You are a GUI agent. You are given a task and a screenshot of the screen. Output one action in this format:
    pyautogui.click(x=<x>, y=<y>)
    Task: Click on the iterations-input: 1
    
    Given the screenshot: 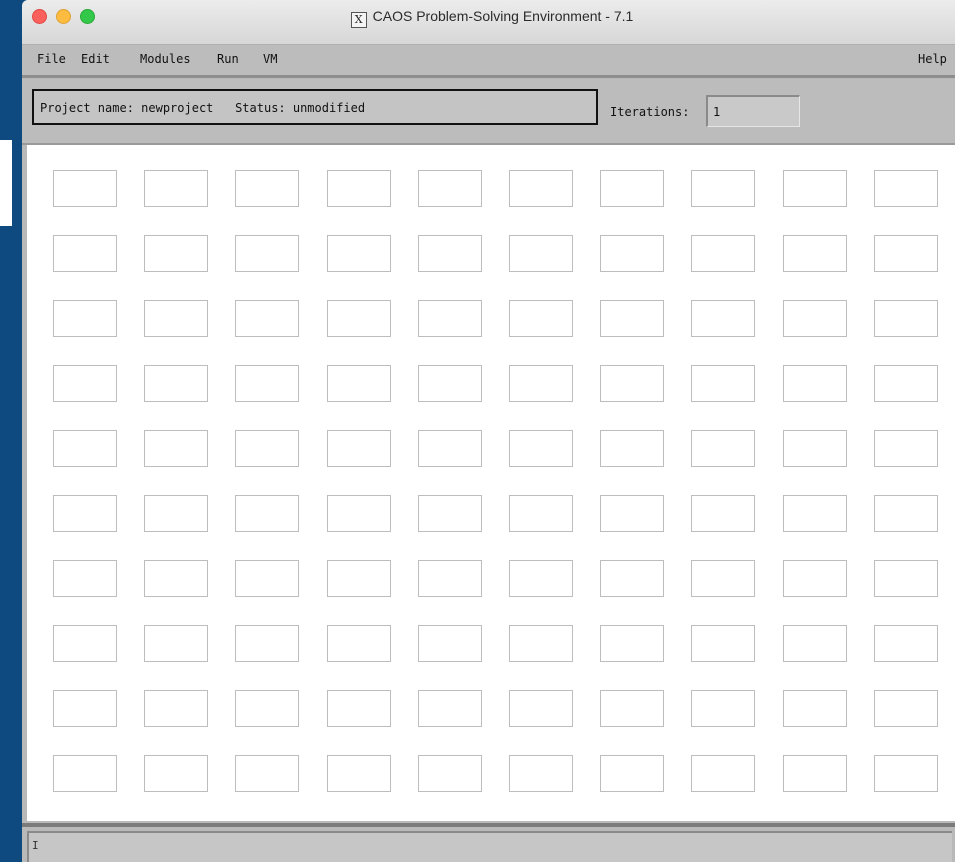 What is the action you would take?
    pyautogui.click(x=753, y=111)
    